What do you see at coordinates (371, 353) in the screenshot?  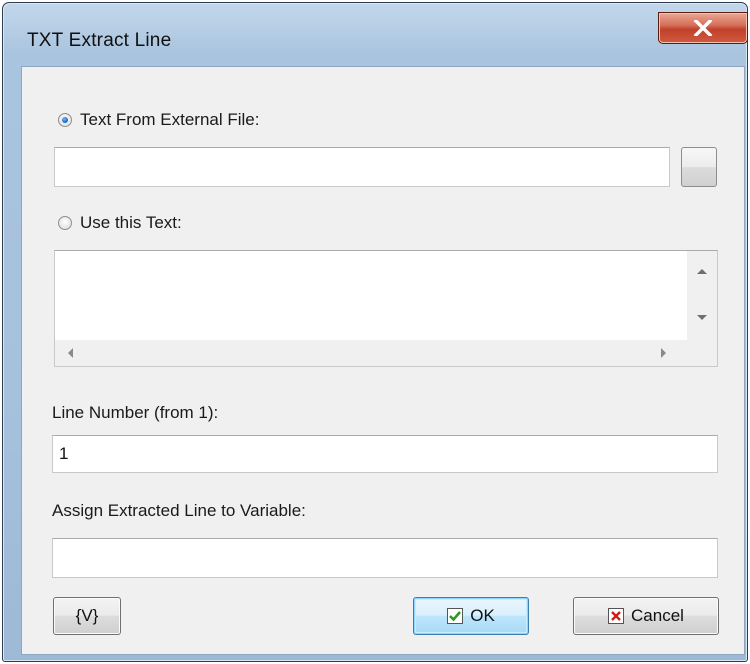 I see `horizontal-scrollbar` at bounding box center [371, 353].